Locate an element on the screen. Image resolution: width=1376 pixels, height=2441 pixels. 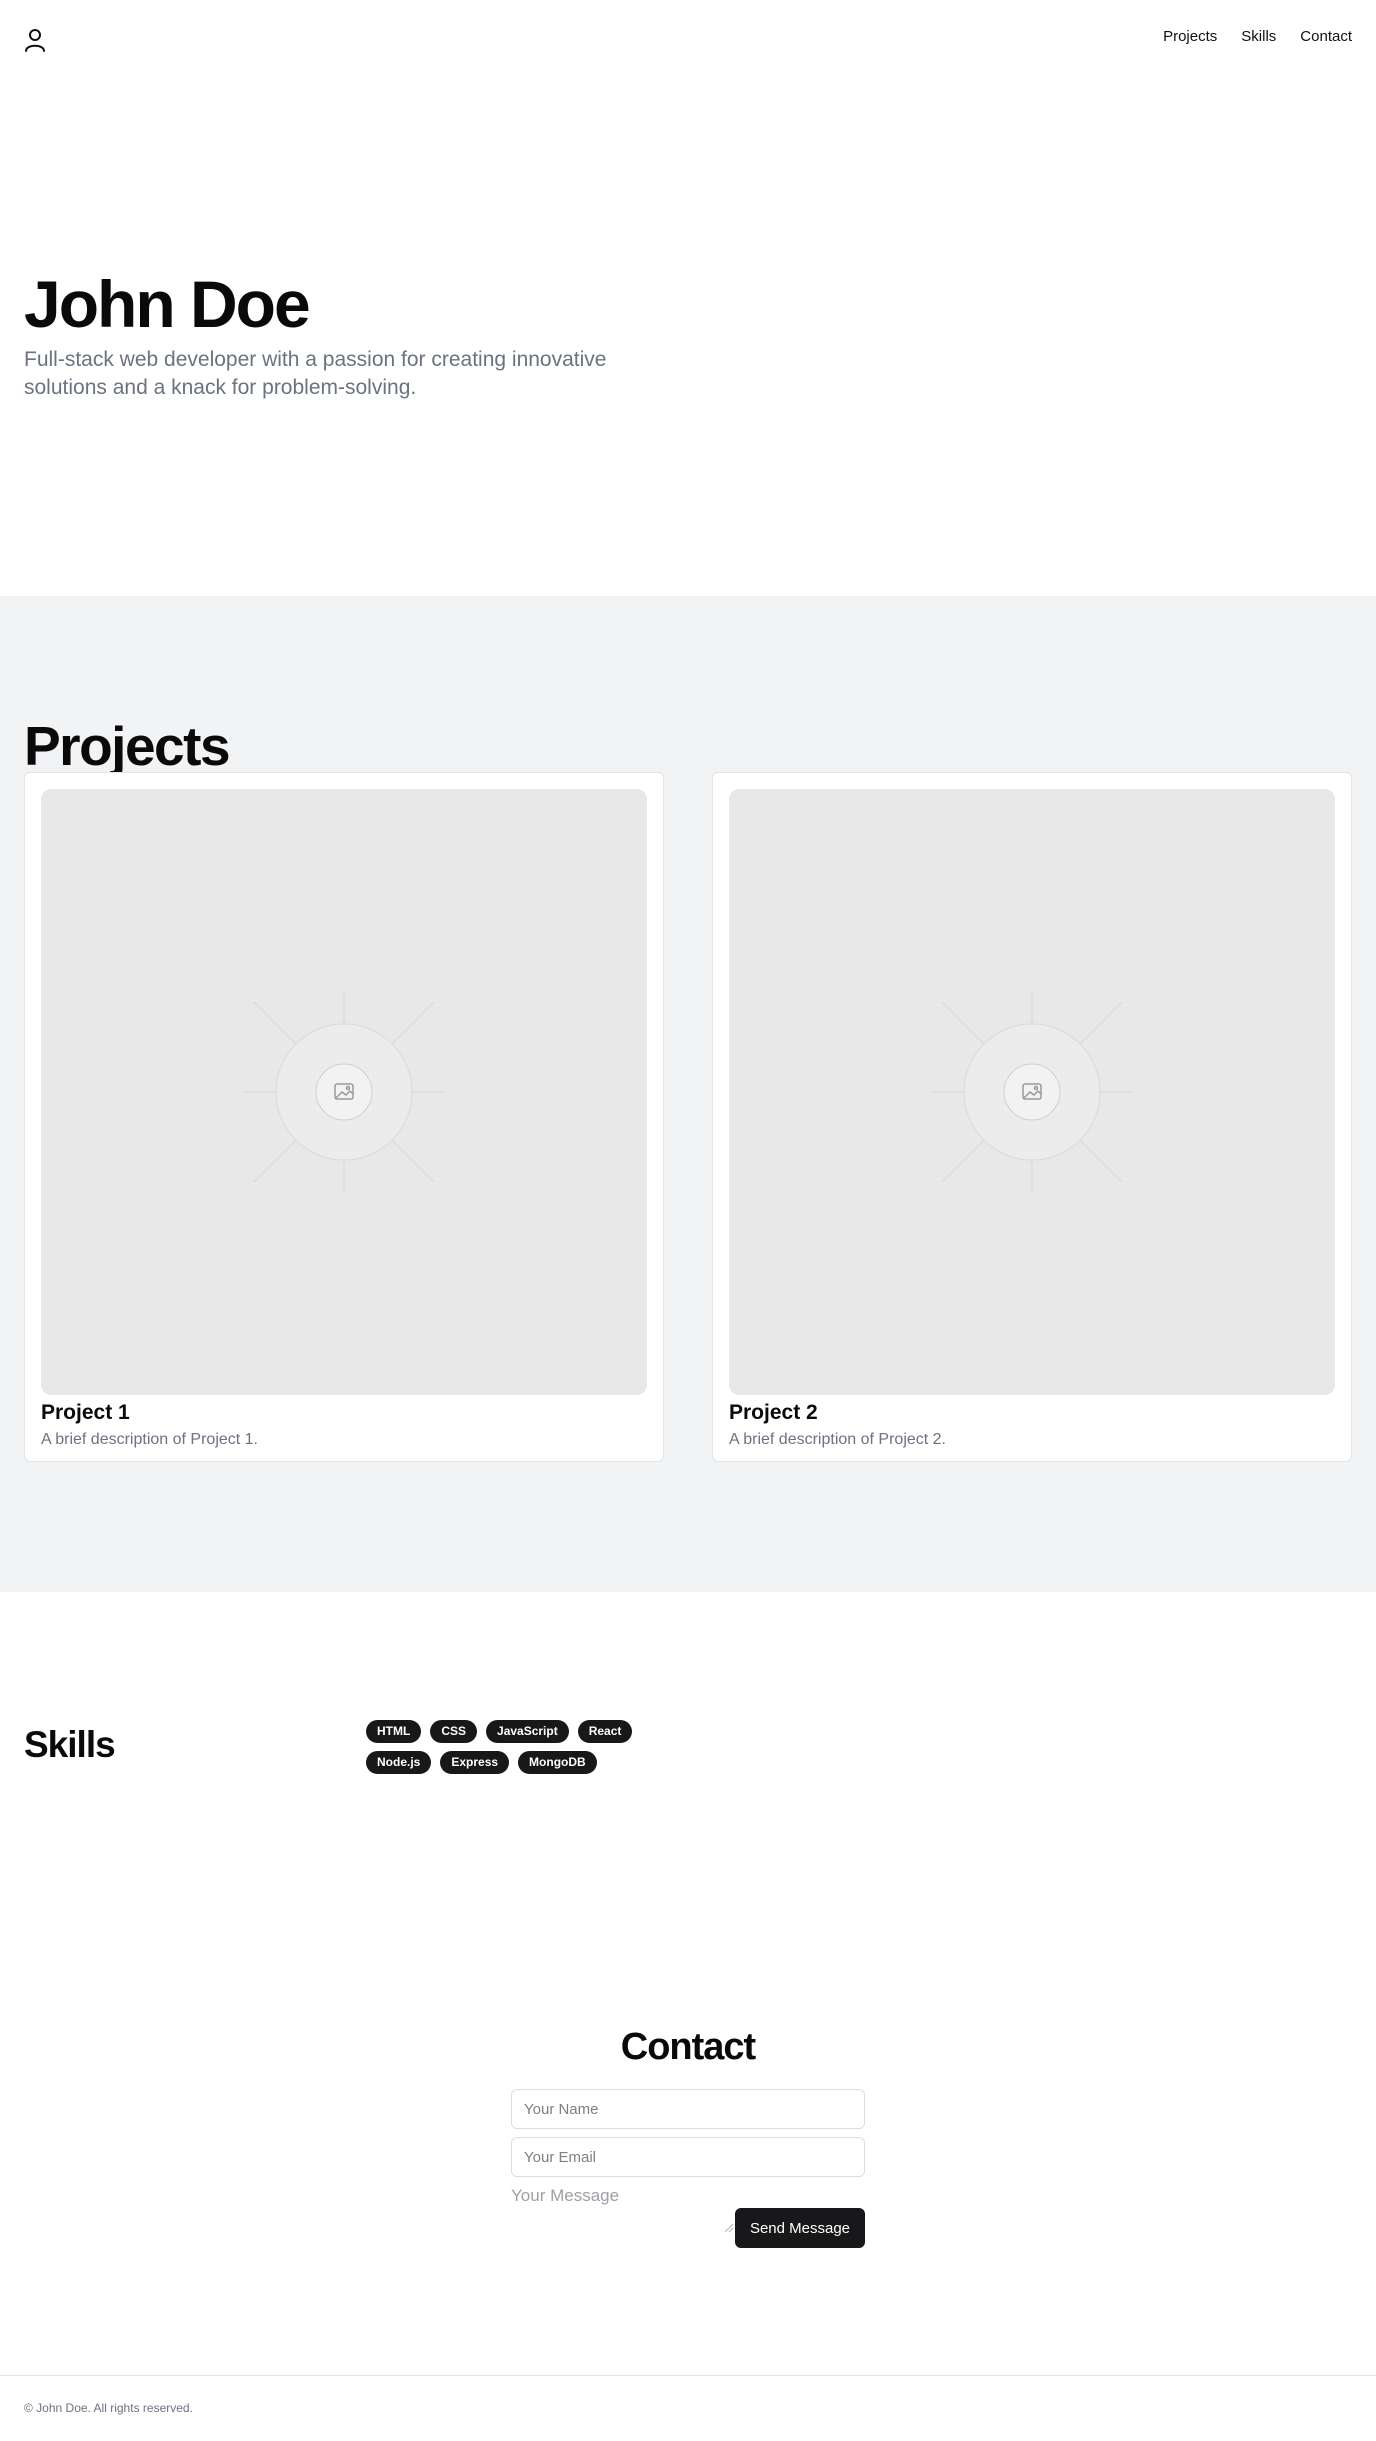
send-message-button: Send Message is located at coordinates (800, 2228).